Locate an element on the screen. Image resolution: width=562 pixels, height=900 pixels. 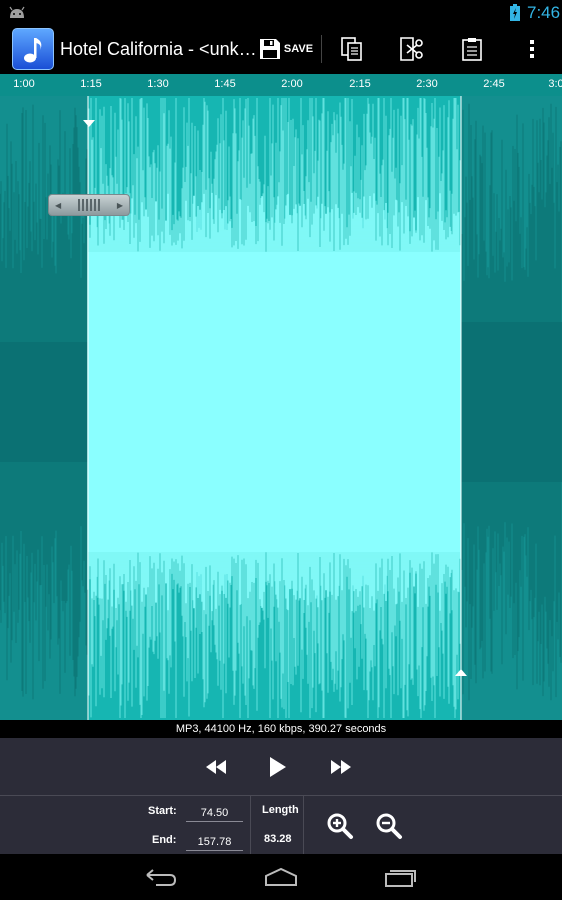
paste-button is located at coordinates (472, 49).